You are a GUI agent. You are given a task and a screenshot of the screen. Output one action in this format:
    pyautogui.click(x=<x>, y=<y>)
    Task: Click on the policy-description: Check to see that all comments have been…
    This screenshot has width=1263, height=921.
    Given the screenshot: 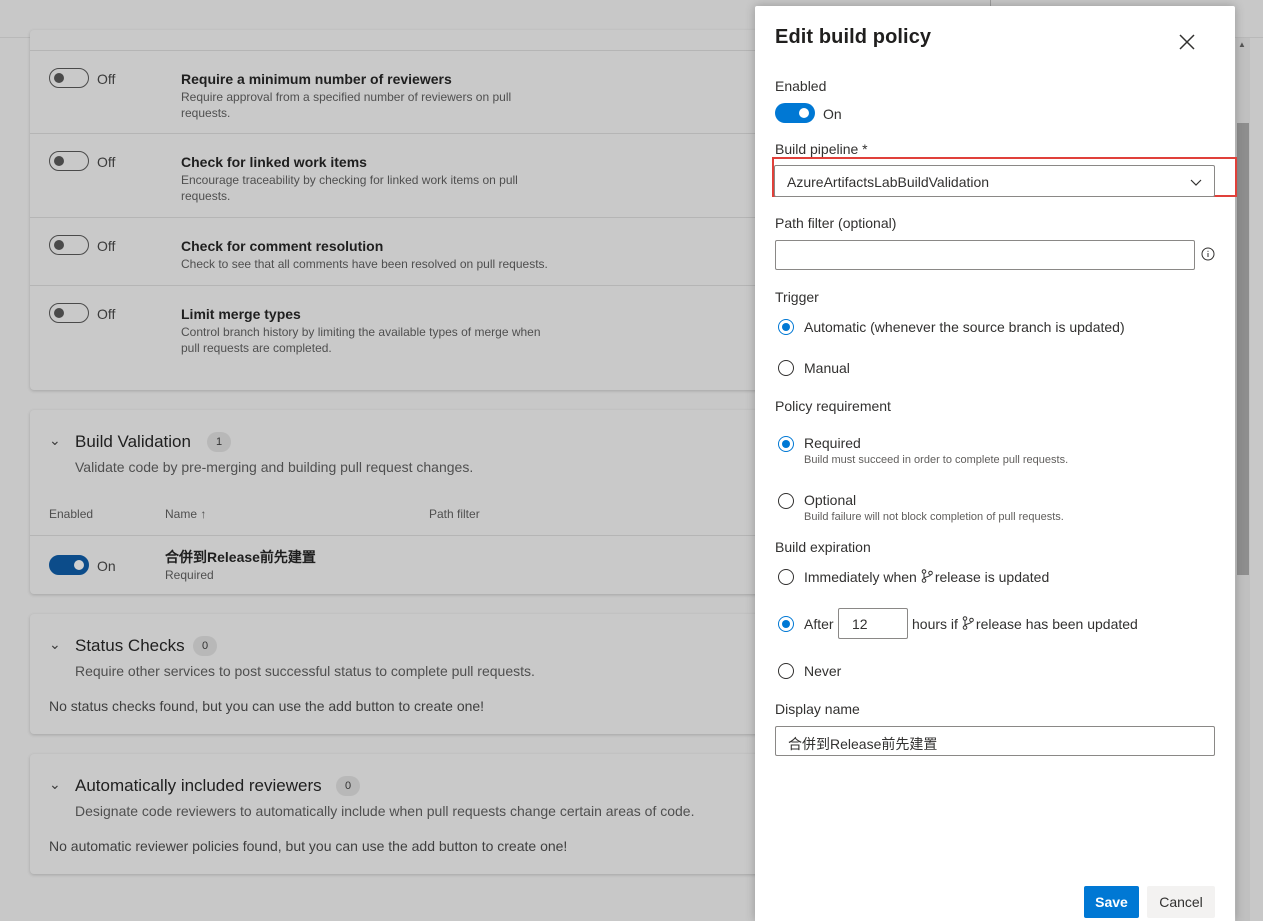 What is the action you would take?
    pyautogui.click(x=364, y=264)
    